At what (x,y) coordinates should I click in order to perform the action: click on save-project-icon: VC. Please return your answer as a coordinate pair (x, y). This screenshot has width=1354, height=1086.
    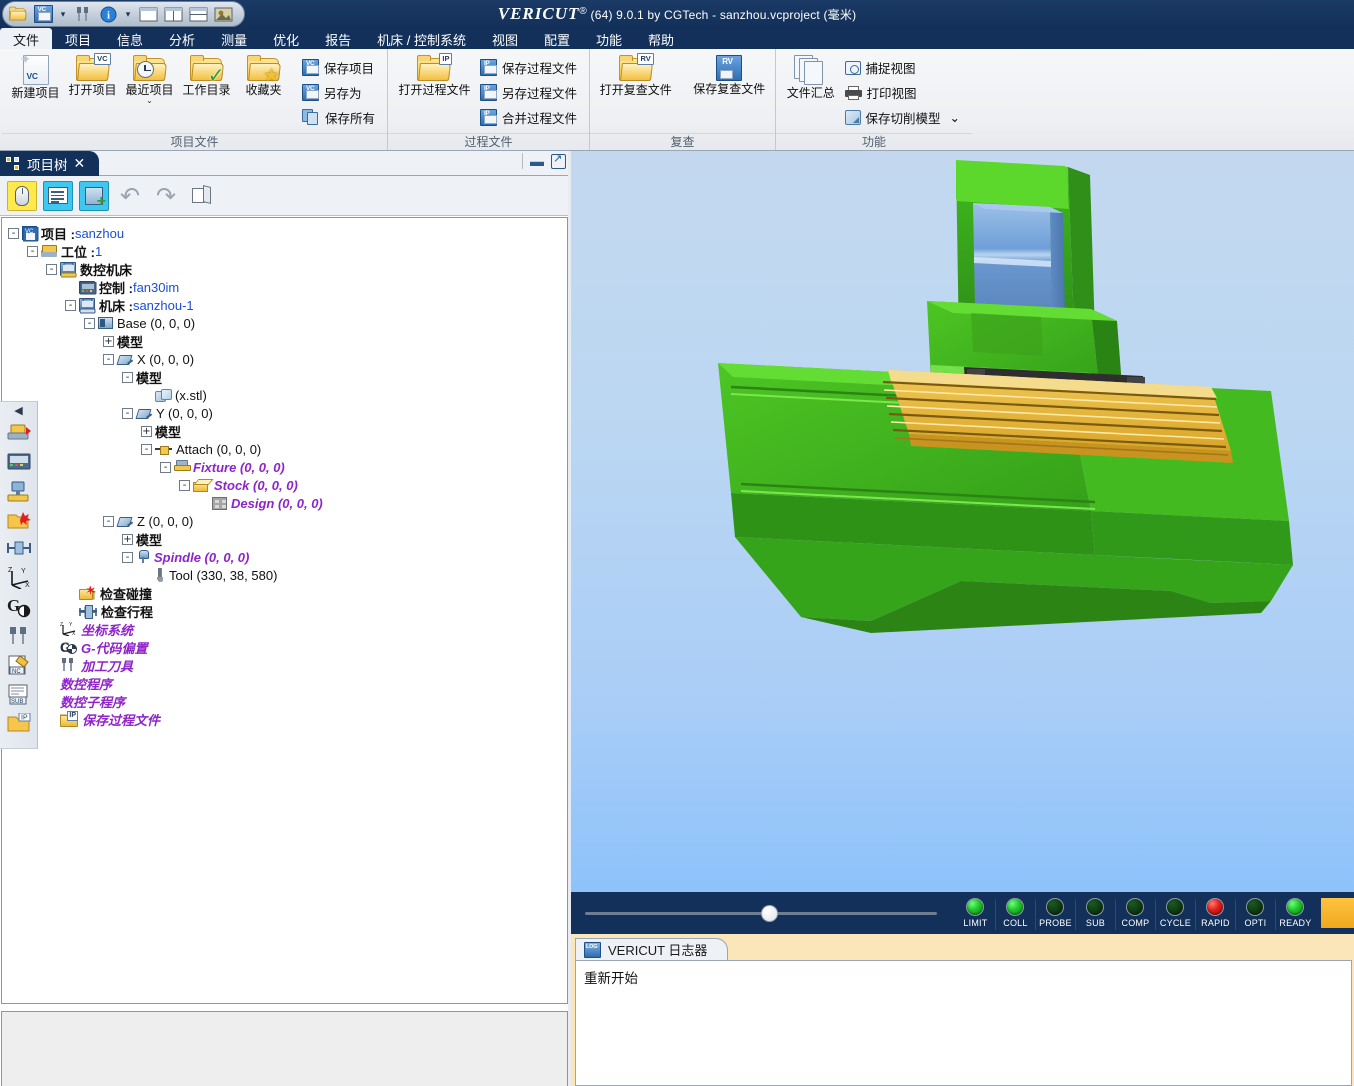
    Looking at the image, I should click on (43, 14).